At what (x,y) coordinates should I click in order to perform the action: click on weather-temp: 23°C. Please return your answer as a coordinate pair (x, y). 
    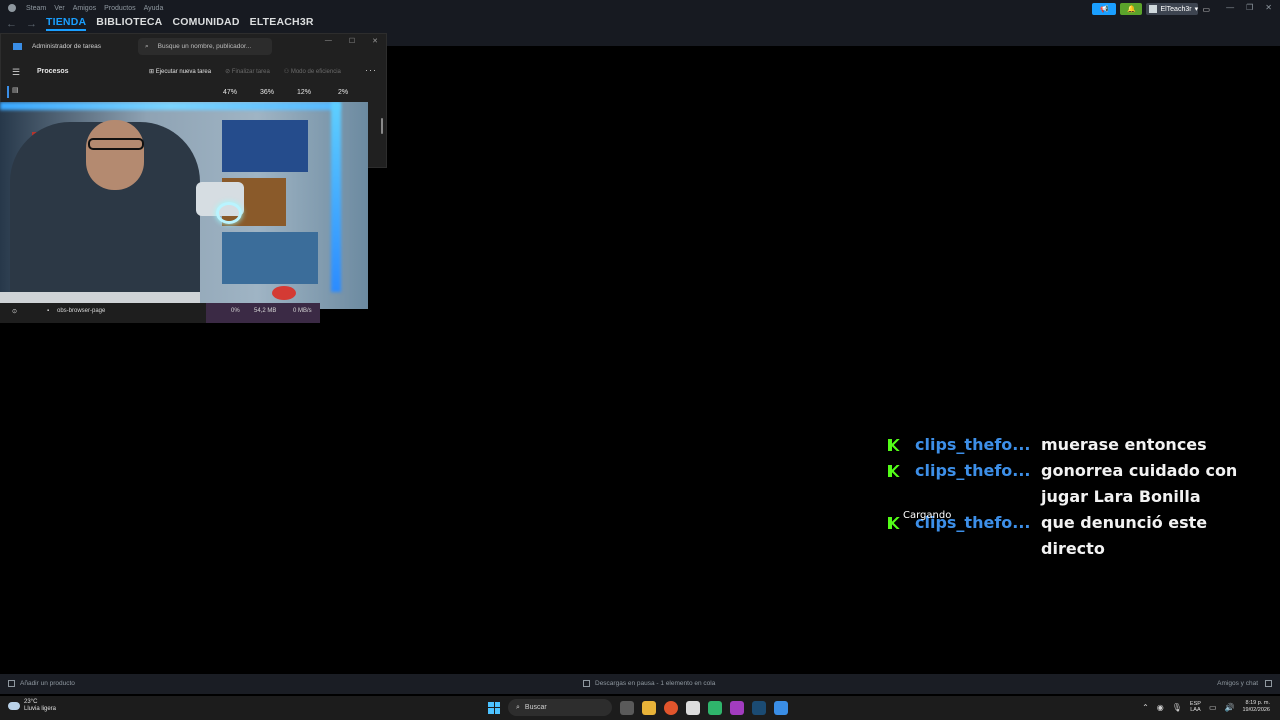
    Looking at the image, I should click on (31, 702).